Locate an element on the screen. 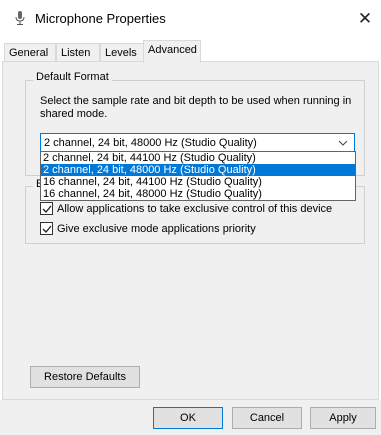  restore-defaults-button: Restore Defaults is located at coordinates (85, 377).